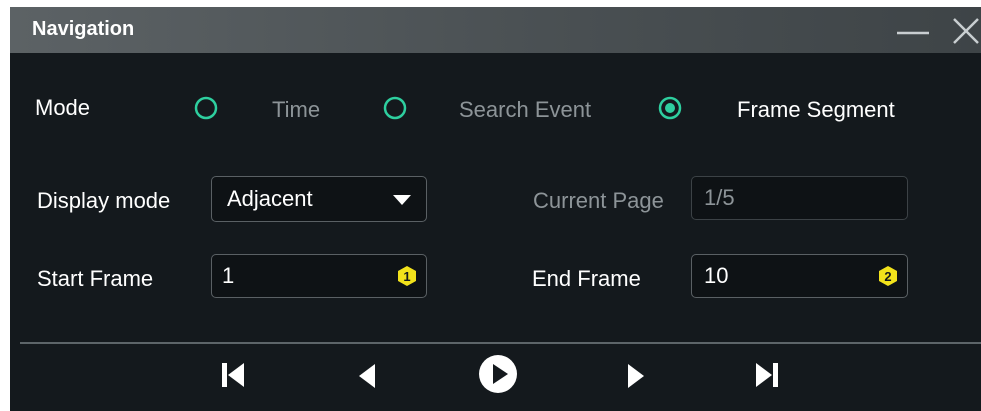 This screenshot has width=981, height=411. Describe the element at coordinates (767, 375) in the screenshot. I see `skip-to-end-icon` at that location.